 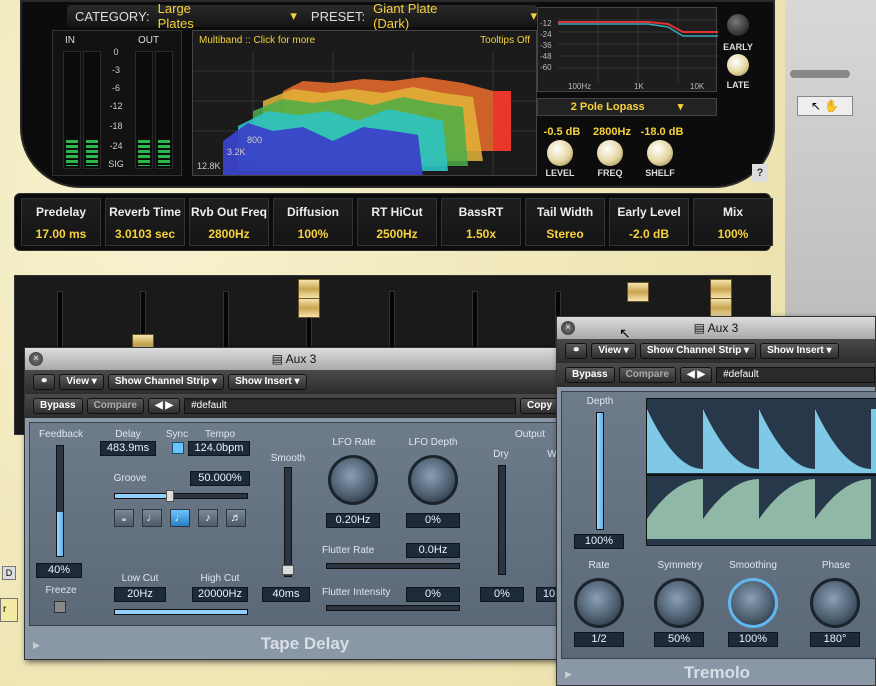 What do you see at coordinates (152, 518) in the screenshot?
I see `half-note-icon: ♩` at bounding box center [152, 518].